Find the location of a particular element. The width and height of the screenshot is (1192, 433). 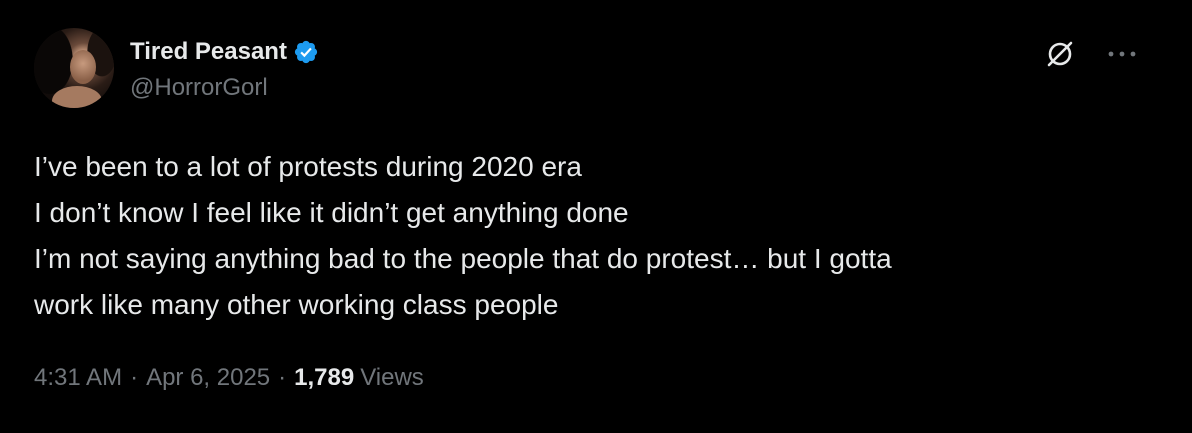

user-handle: @HorrorGorl is located at coordinates (224, 88).